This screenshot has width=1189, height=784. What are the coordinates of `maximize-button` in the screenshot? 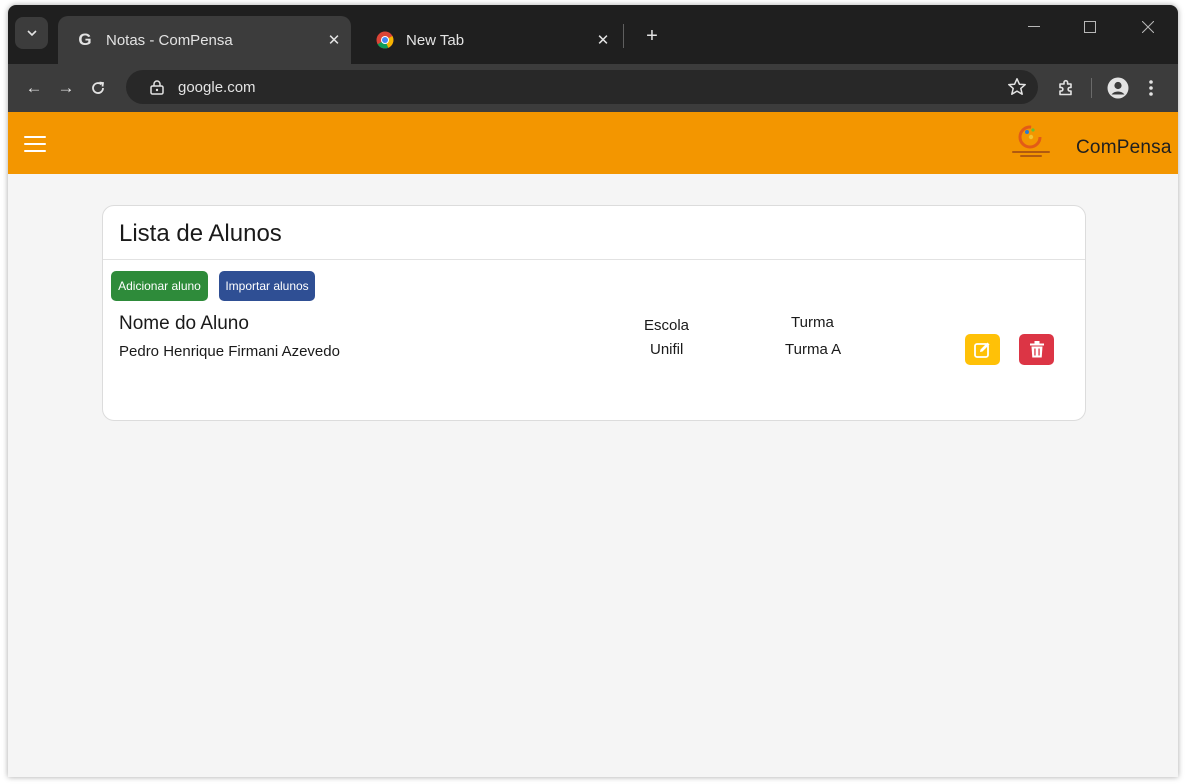 It's located at (1090, 27).